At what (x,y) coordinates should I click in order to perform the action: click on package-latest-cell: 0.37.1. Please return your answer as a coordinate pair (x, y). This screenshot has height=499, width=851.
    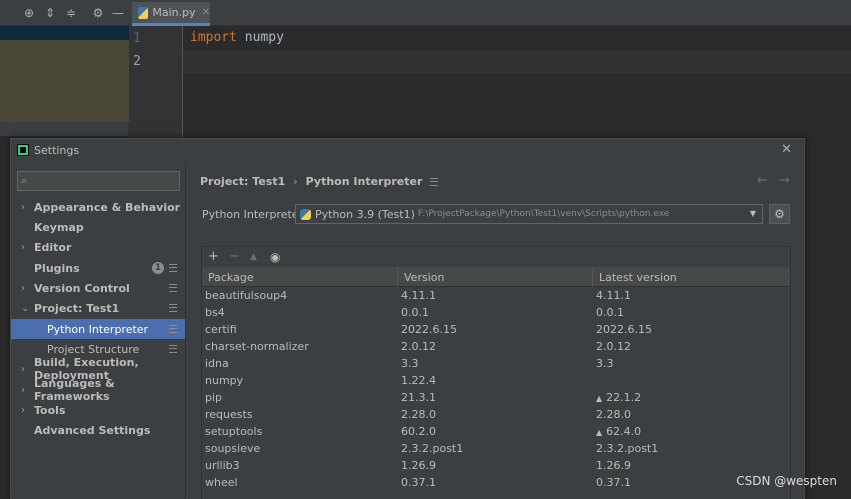
    Looking at the image, I should click on (613, 482).